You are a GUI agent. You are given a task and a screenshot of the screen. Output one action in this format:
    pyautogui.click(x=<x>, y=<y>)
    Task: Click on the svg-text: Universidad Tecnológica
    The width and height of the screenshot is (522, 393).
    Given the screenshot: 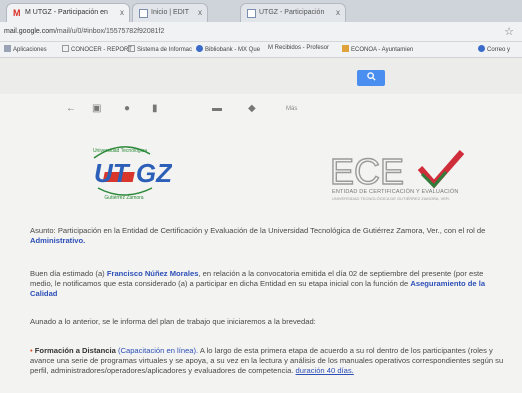 What is the action you would take?
    pyautogui.click(x=120, y=151)
    